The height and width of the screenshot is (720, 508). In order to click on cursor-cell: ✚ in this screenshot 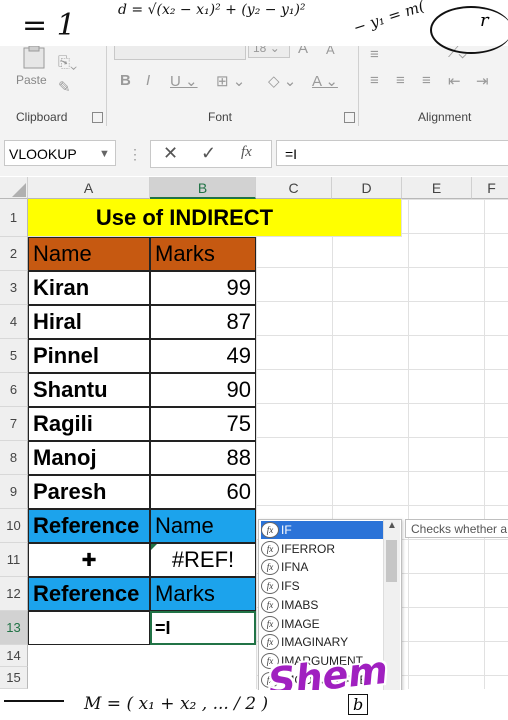, I will do `click(89, 560)`.